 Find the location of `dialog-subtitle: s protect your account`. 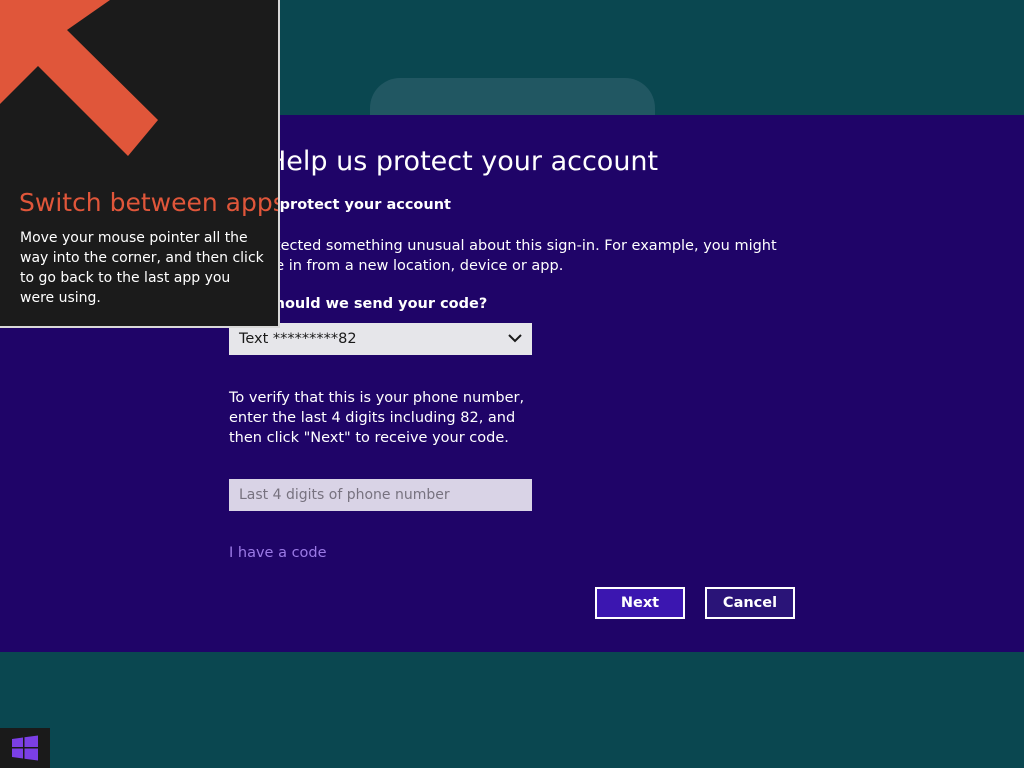

dialog-subtitle: s protect your account is located at coordinates (358, 205).